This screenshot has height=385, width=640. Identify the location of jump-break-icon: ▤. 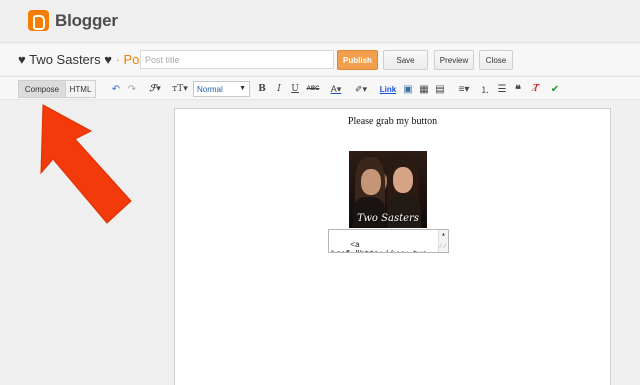
(440, 89).